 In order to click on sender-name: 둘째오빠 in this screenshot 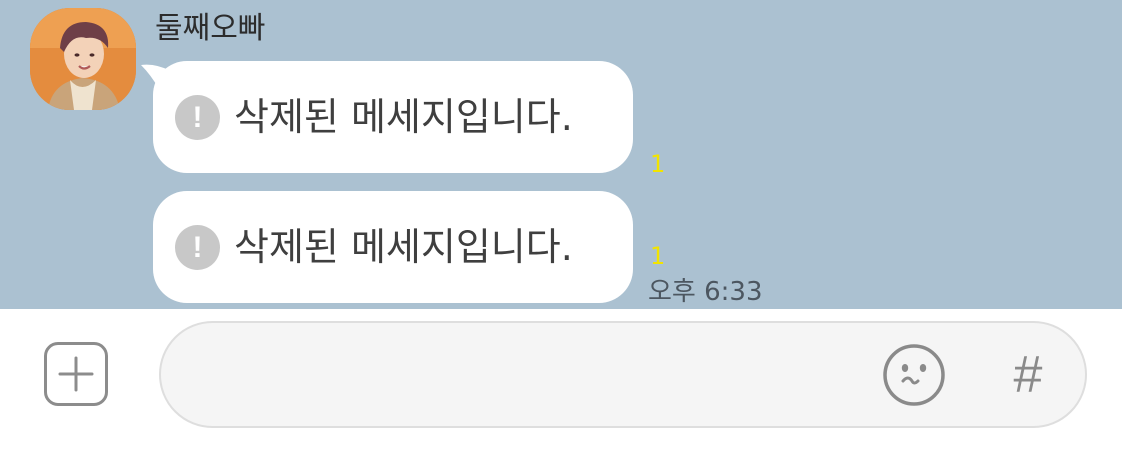, I will do `click(210, 28)`.